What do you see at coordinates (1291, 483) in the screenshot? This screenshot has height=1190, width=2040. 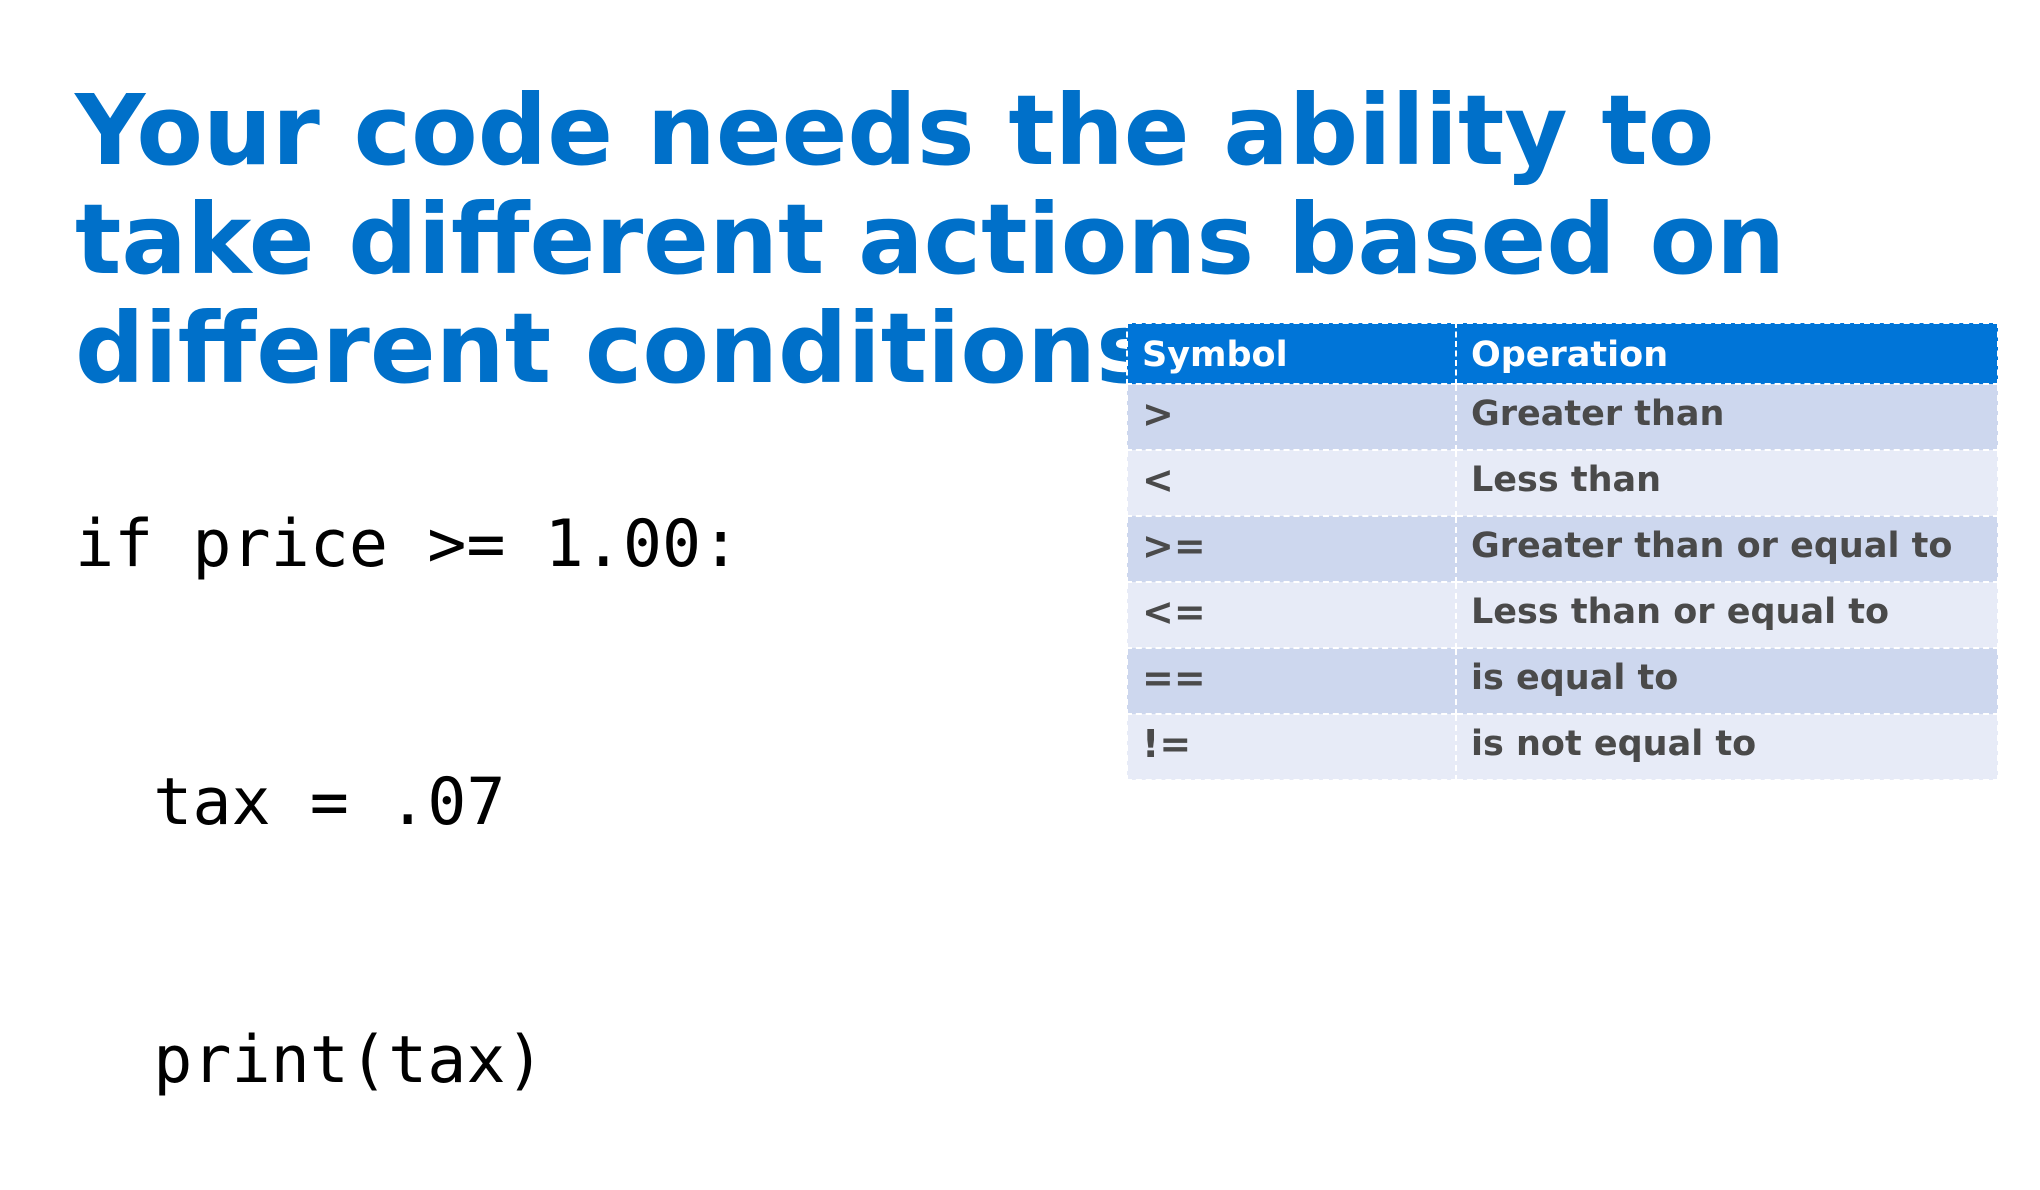 I see `symbol-cell: <` at bounding box center [1291, 483].